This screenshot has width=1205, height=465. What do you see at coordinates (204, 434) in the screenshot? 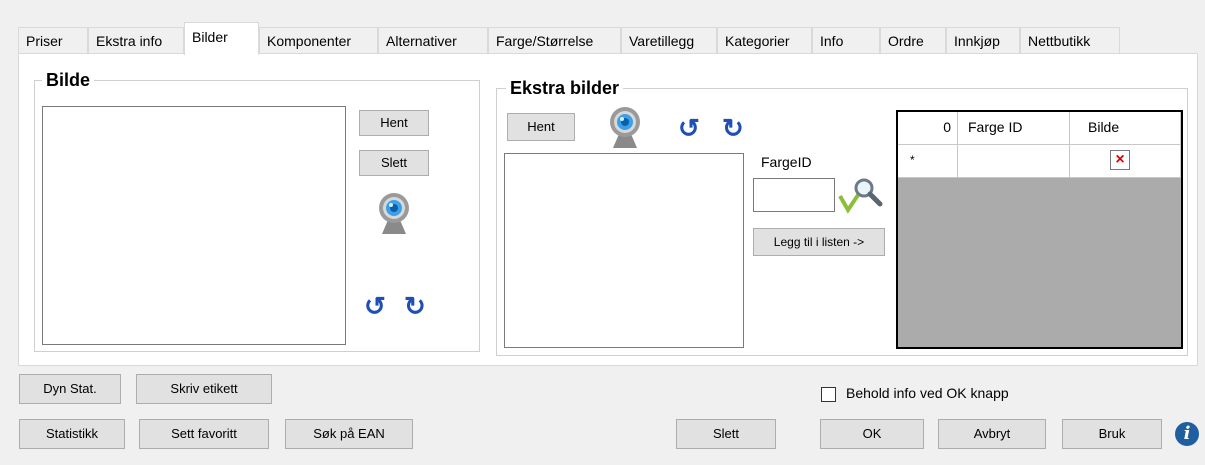
I see `sett-favoritt-button: Sett favoritt` at bounding box center [204, 434].